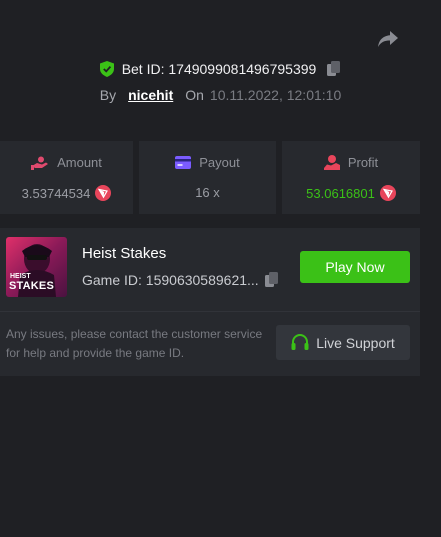  I want to click on play-now-button: Play Now, so click(355, 267).